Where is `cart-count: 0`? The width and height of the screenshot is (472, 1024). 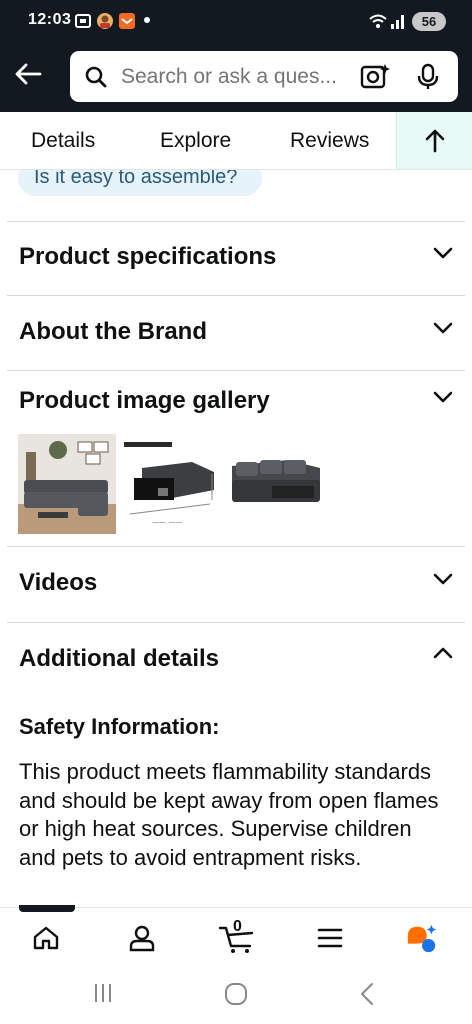 cart-count: 0 is located at coordinates (237, 926).